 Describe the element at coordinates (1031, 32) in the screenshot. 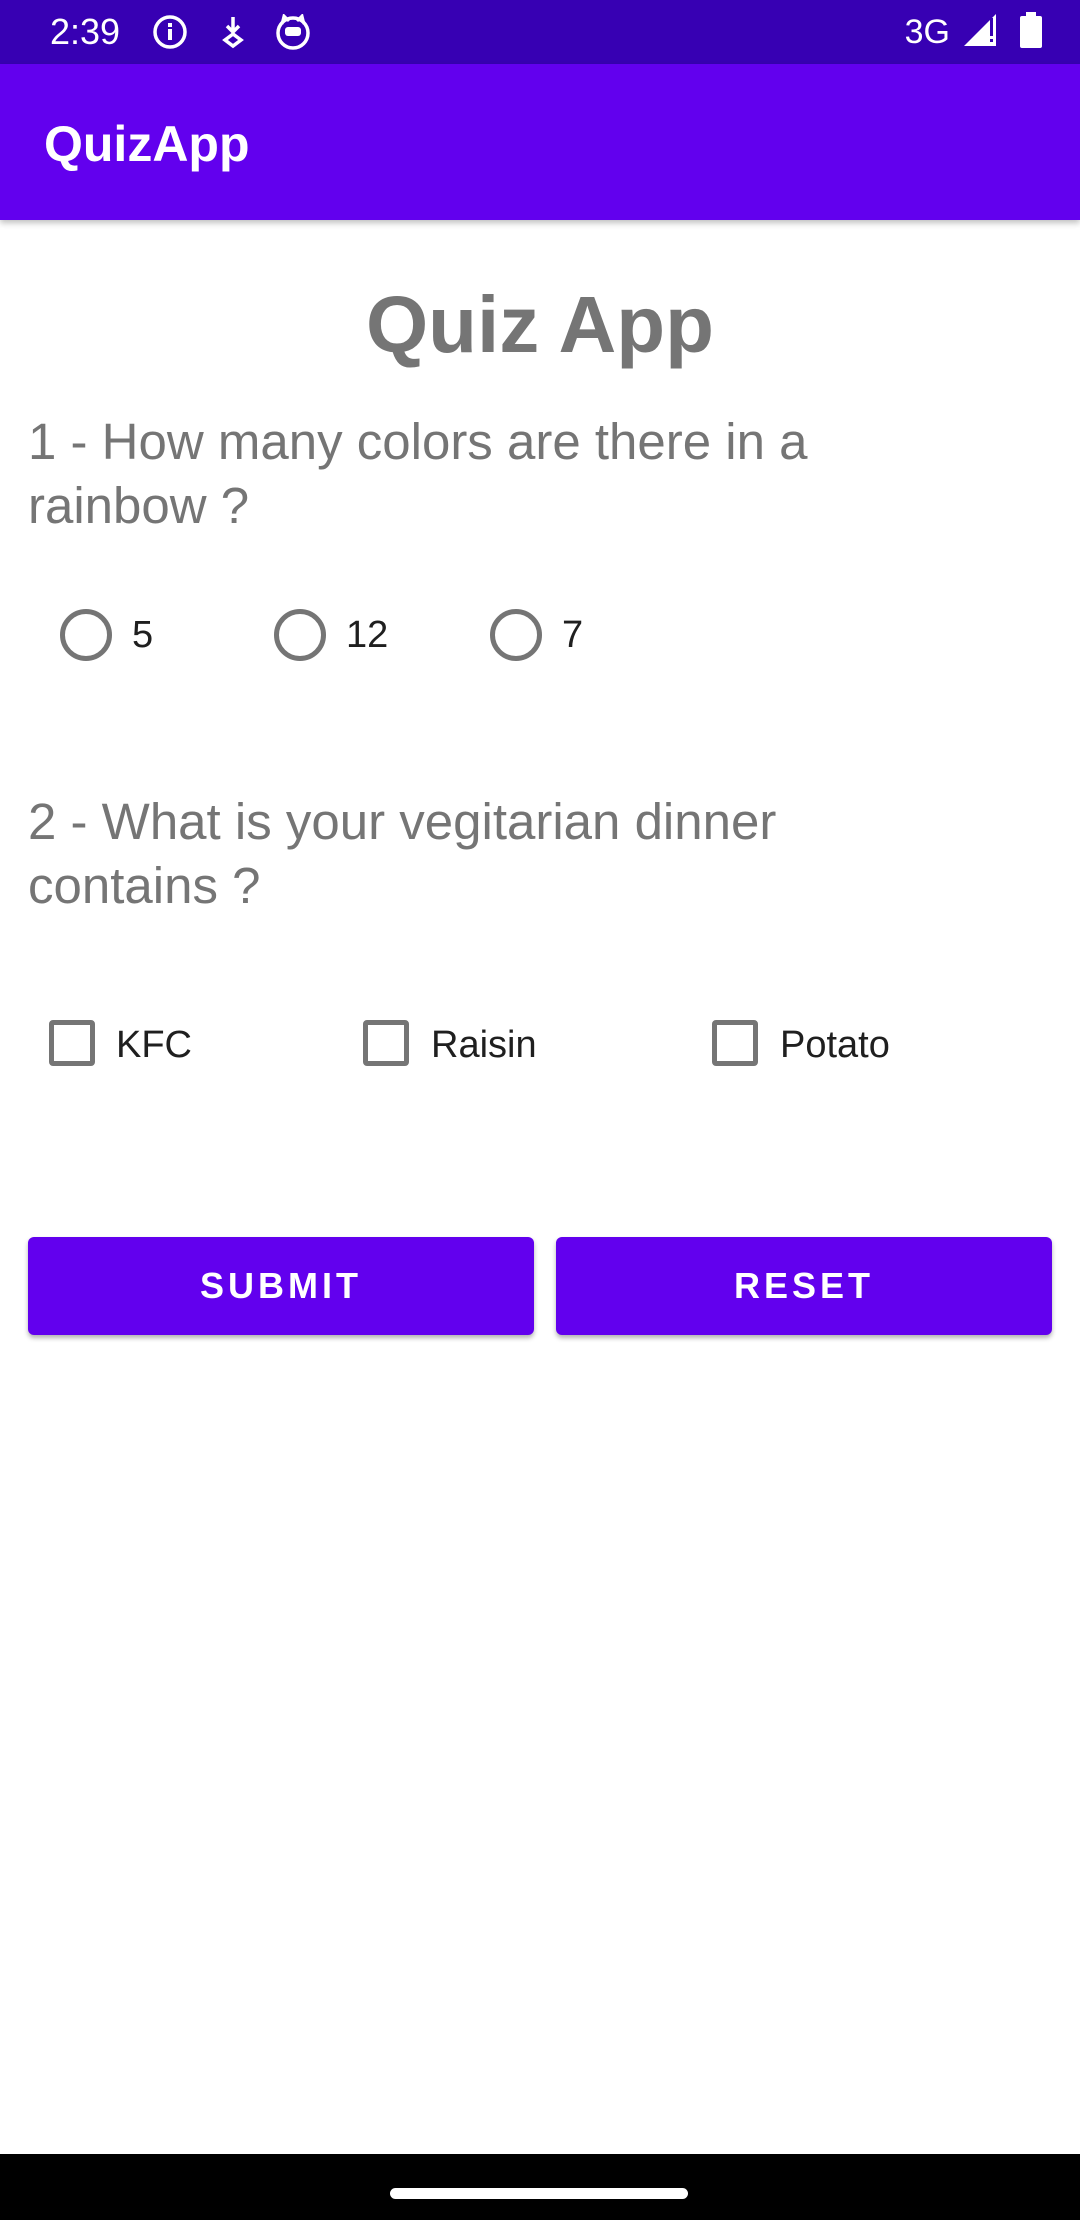

I see `battery-icon` at that location.